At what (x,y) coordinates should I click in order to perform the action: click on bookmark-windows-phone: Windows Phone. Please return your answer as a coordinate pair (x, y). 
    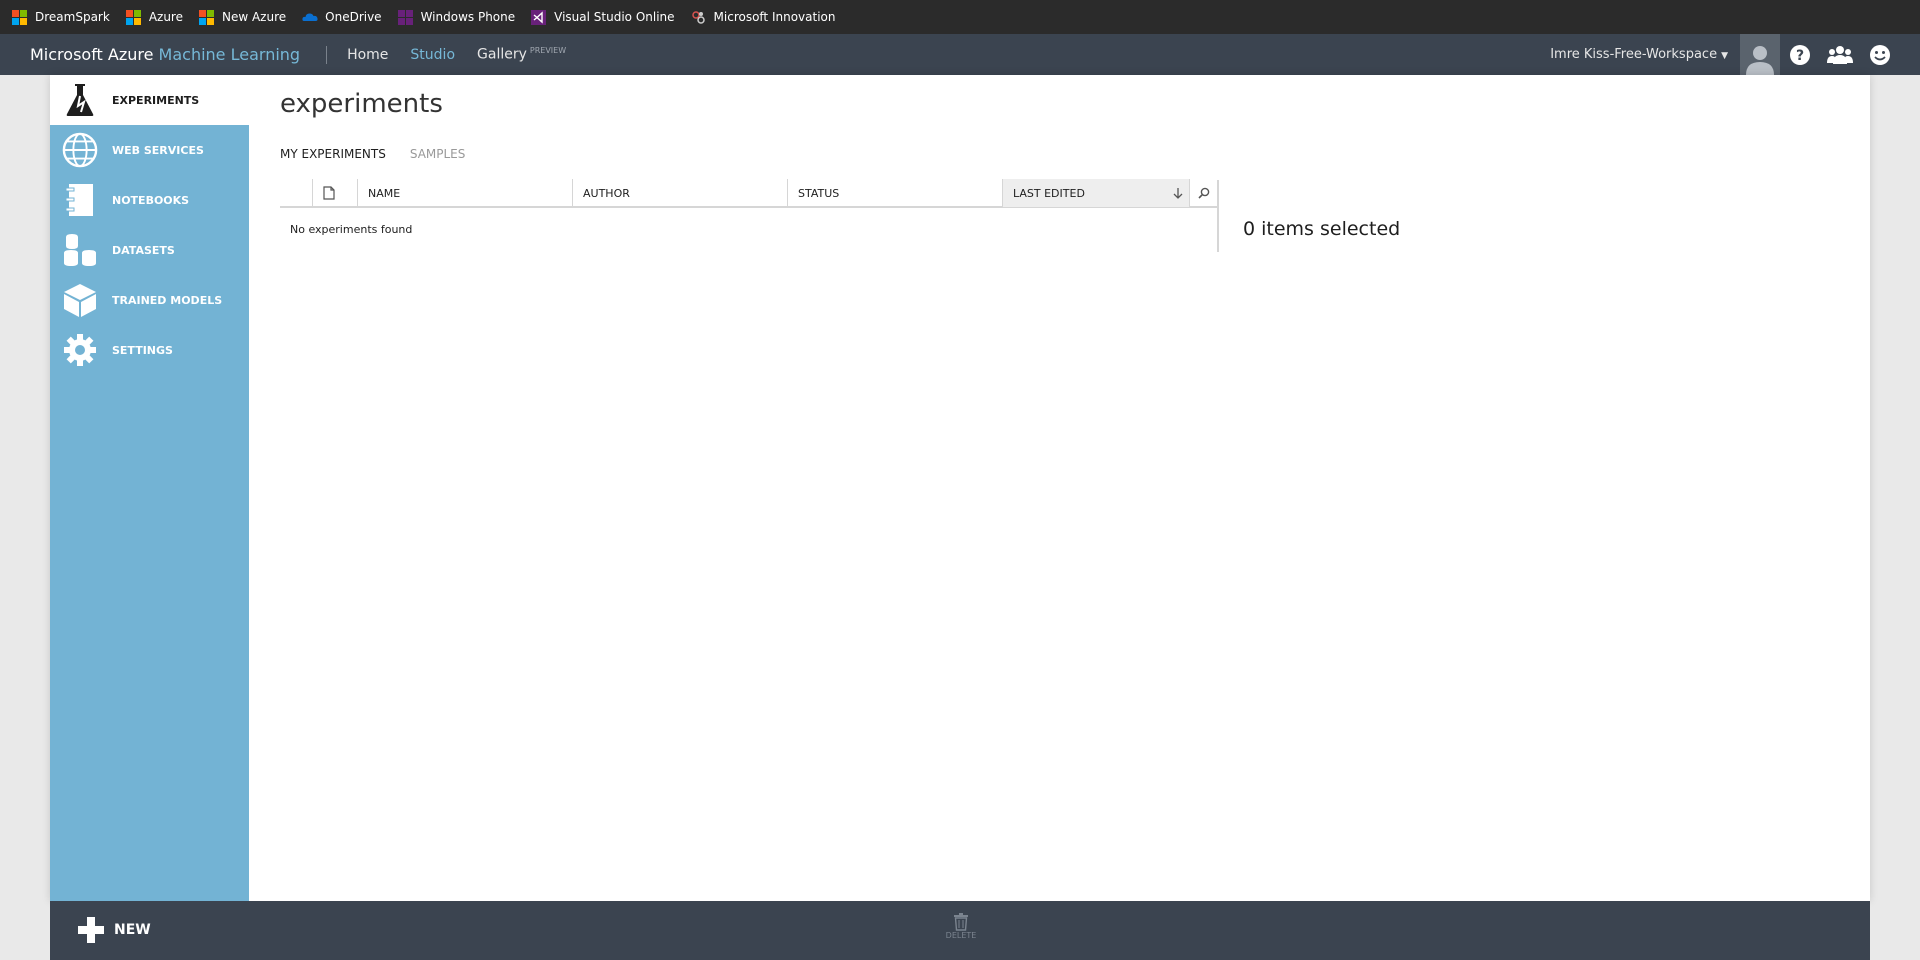
    Looking at the image, I should click on (456, 17).